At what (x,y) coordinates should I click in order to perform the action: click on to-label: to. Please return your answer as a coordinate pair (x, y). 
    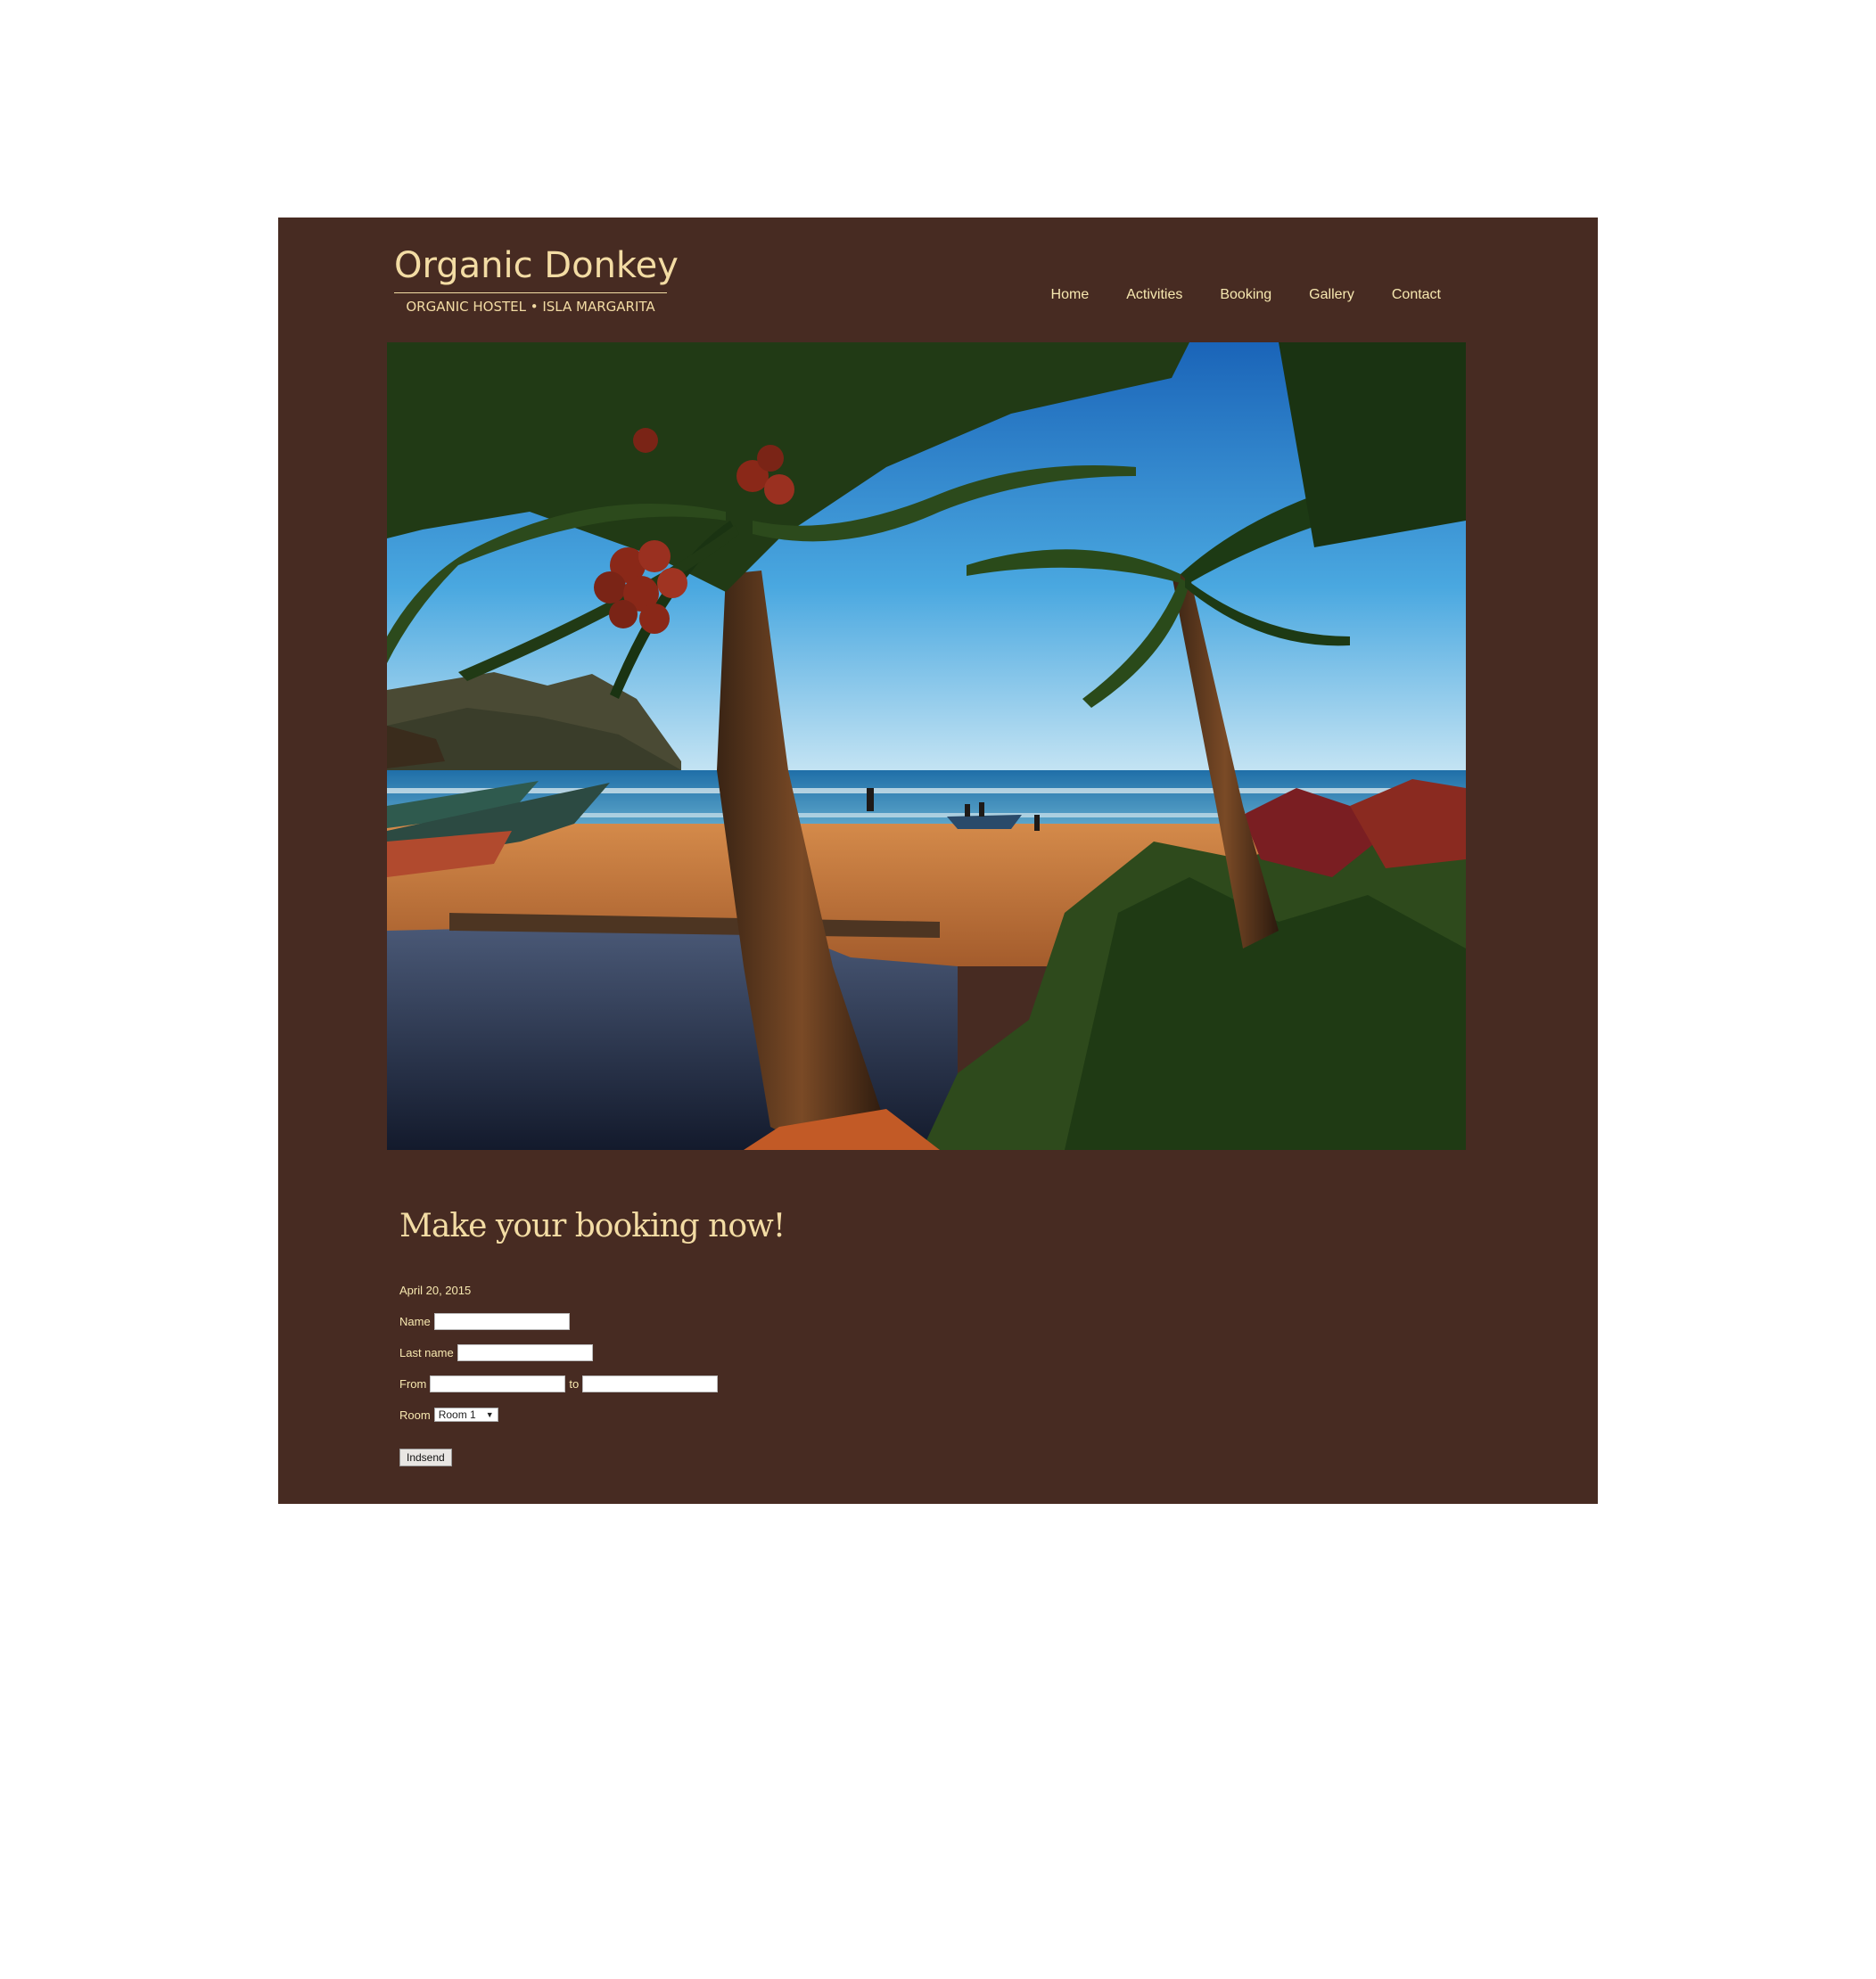
    Looking at the image, I should click on (574, 1384).